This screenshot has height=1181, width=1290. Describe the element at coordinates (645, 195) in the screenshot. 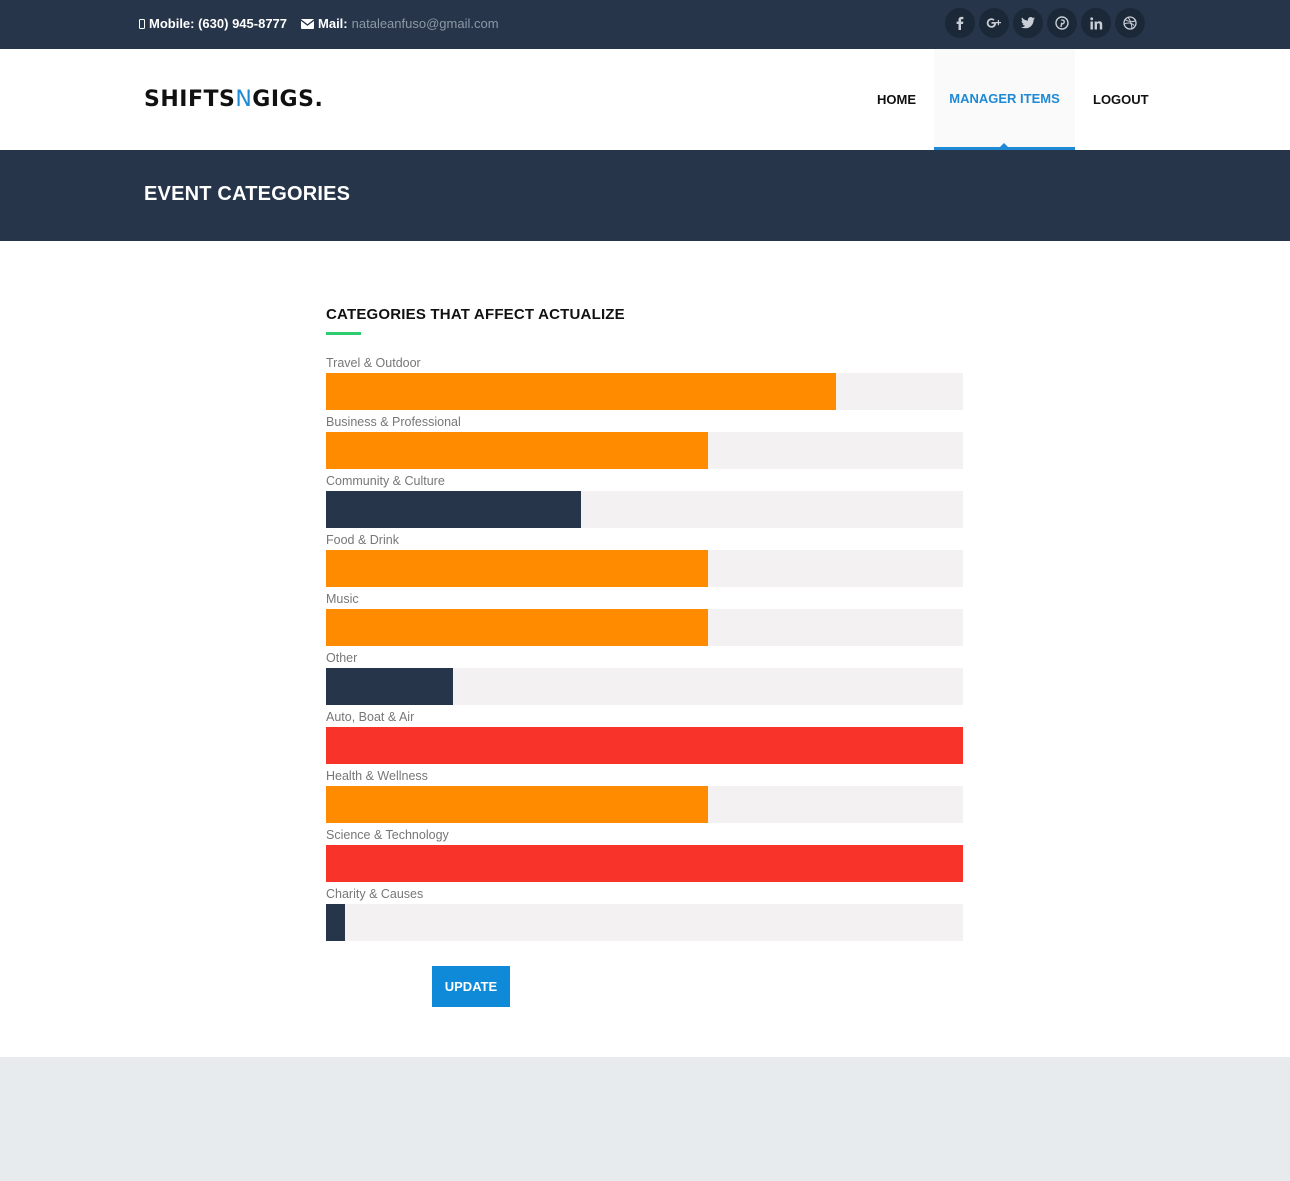

I see `page-title-band: EVENT CATEGORIES` at that location.